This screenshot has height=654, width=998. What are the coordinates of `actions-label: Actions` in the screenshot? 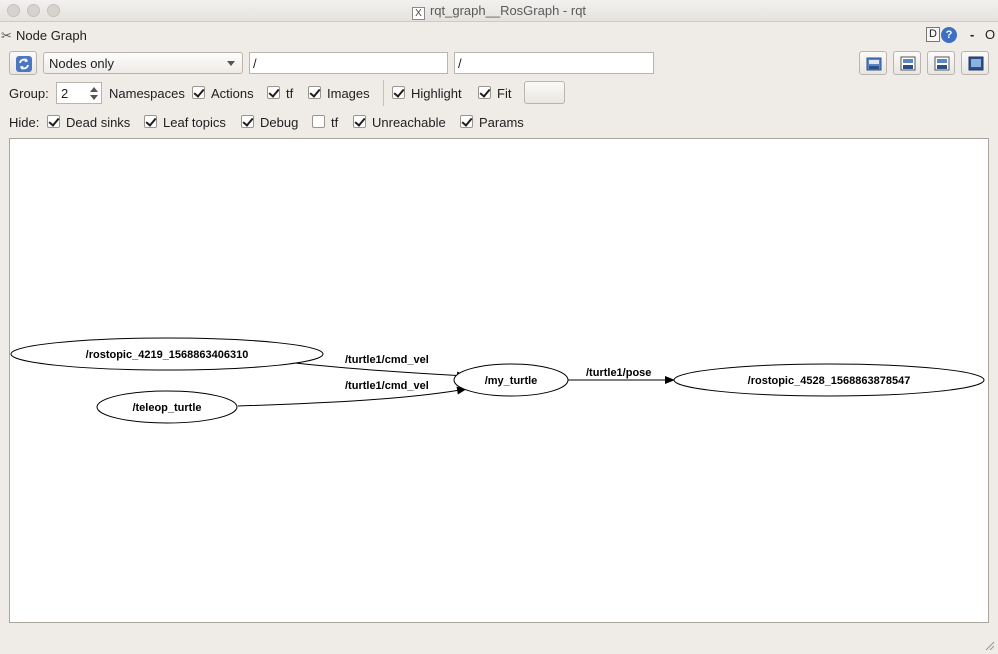 It's located at (232, 93).